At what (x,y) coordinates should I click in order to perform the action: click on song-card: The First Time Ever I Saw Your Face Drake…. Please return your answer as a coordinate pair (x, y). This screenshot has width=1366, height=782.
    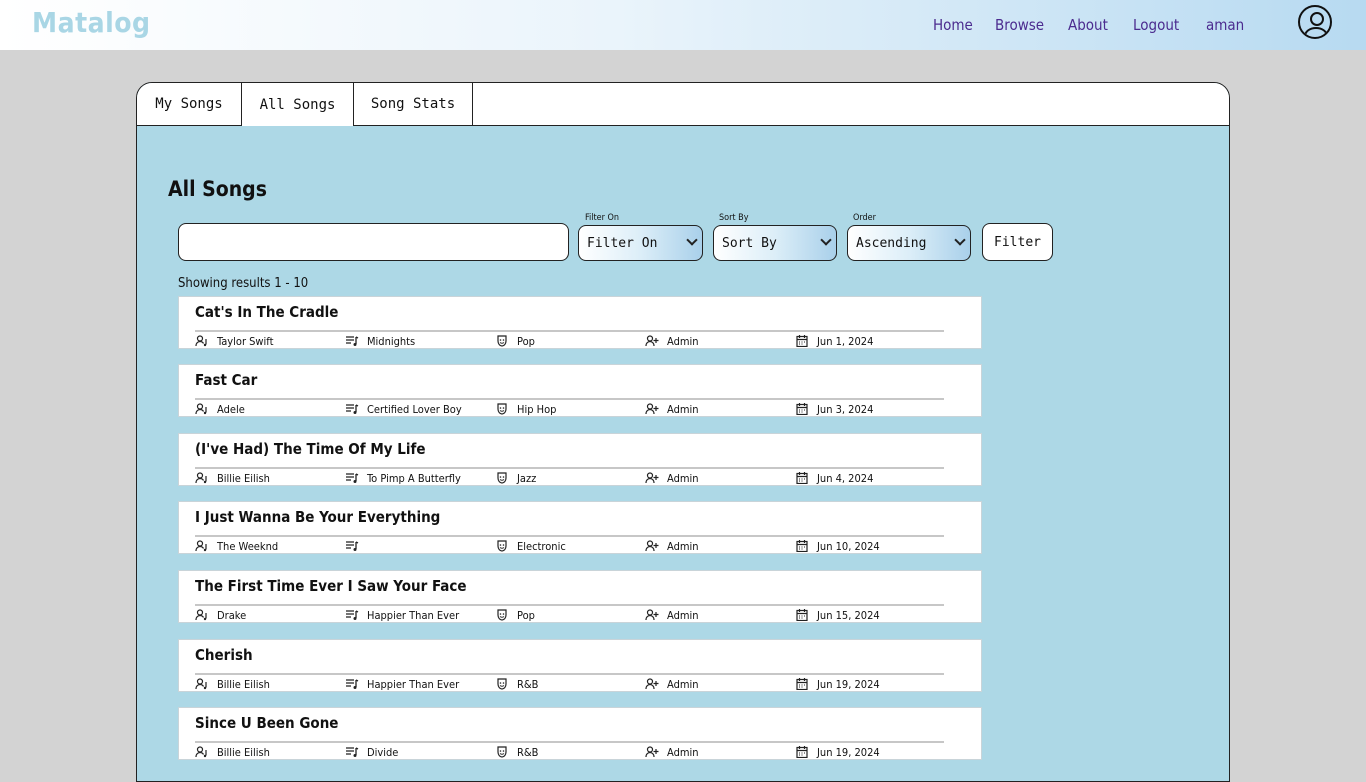
    Looking at the image, I should click on (580, 596).